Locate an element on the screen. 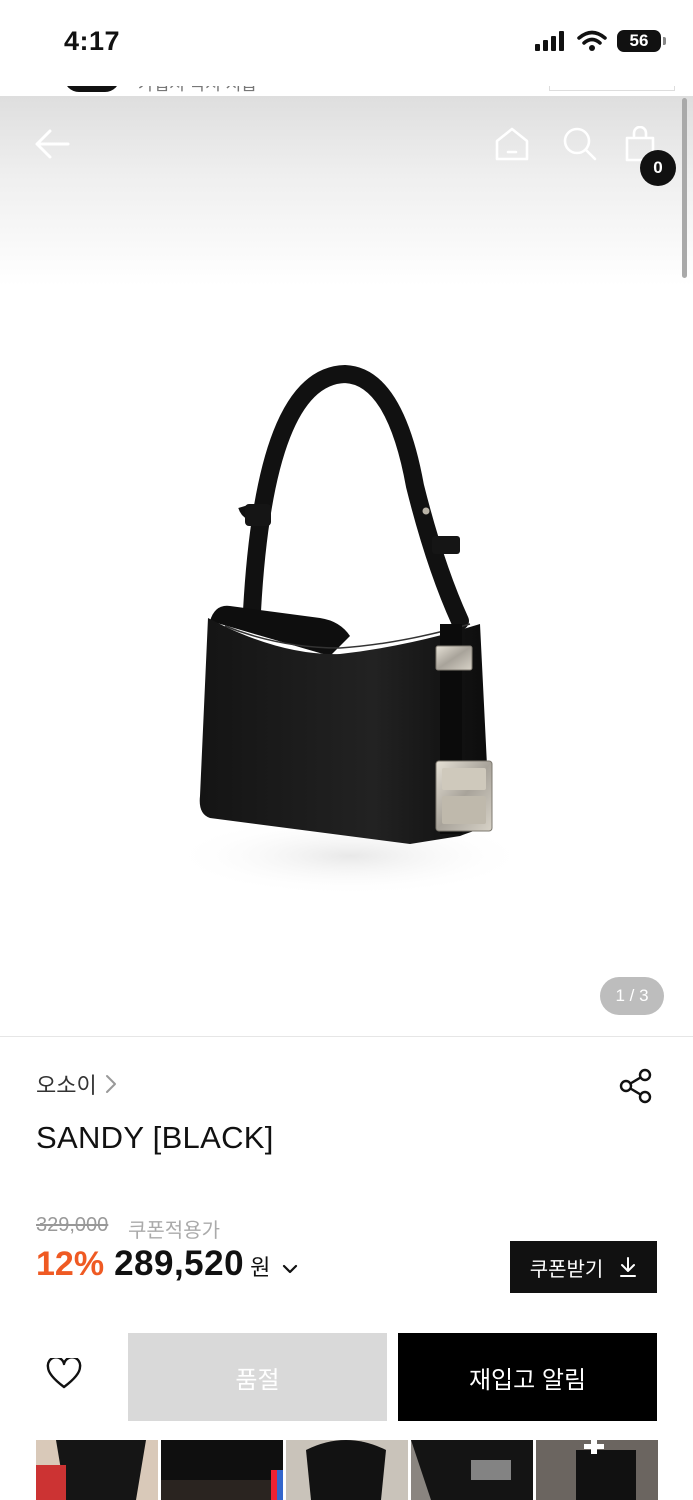  share-button is located at coordinates (637, 1087).